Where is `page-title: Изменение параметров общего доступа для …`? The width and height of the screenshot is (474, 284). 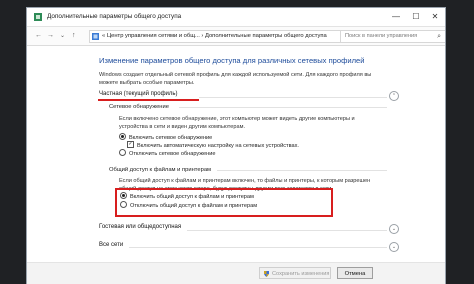
page-title: Изменение параметров общего доступа для … is located at coordinates (232, 60).